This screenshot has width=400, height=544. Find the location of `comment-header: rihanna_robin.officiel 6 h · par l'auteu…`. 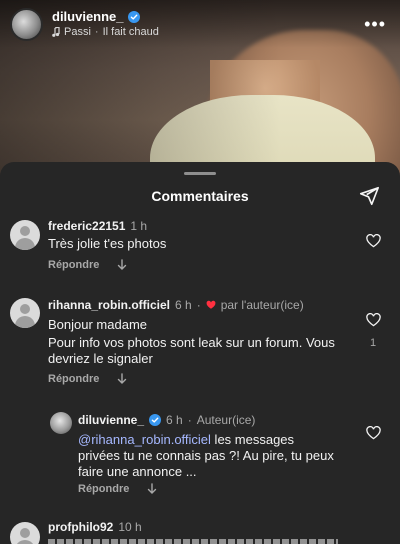

comment-header: rihanna_robin.officiel 6 h · par l'auteu… is located at coordinates (176, 305).